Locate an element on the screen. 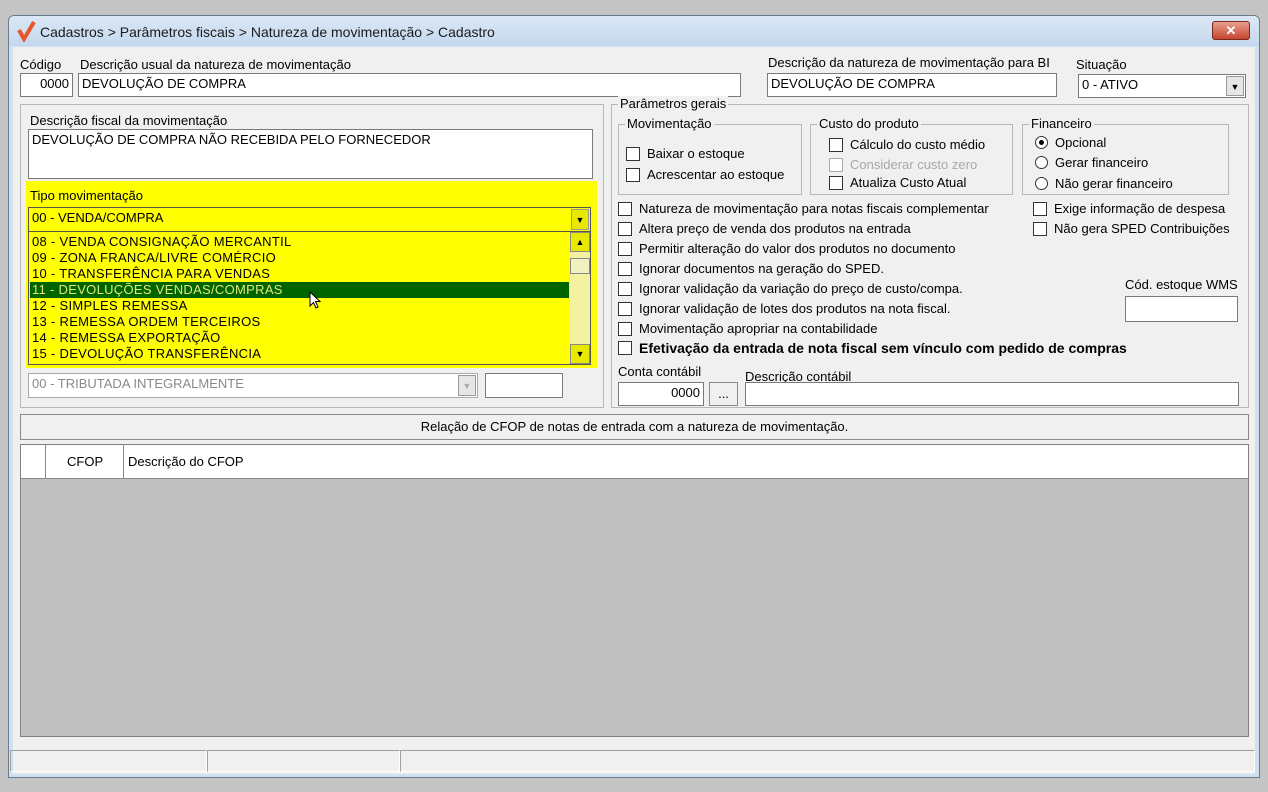  dropdown-option: 15 - DEVOLUÇÃO TRANSFERÊNCIA is located at coordinates (300, 354).